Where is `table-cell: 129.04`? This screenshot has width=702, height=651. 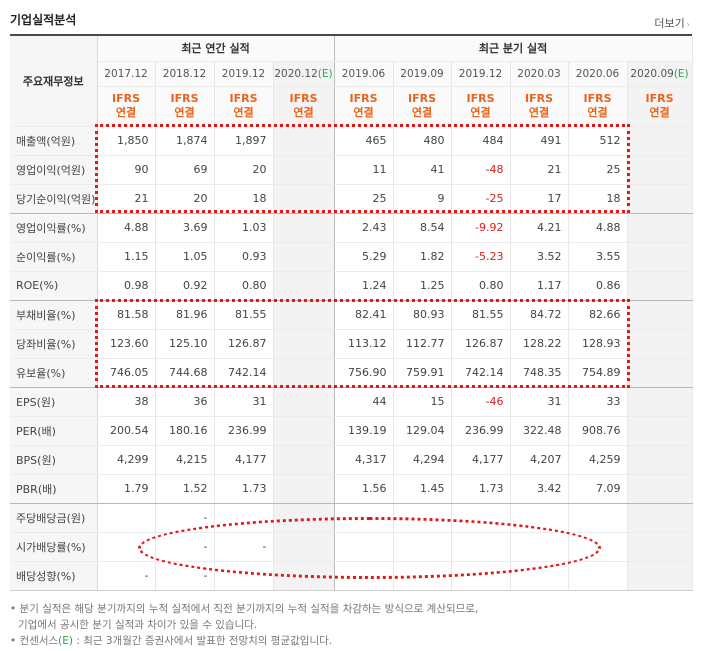
table-cell: 129.04 is located at coordinates (422, 431).